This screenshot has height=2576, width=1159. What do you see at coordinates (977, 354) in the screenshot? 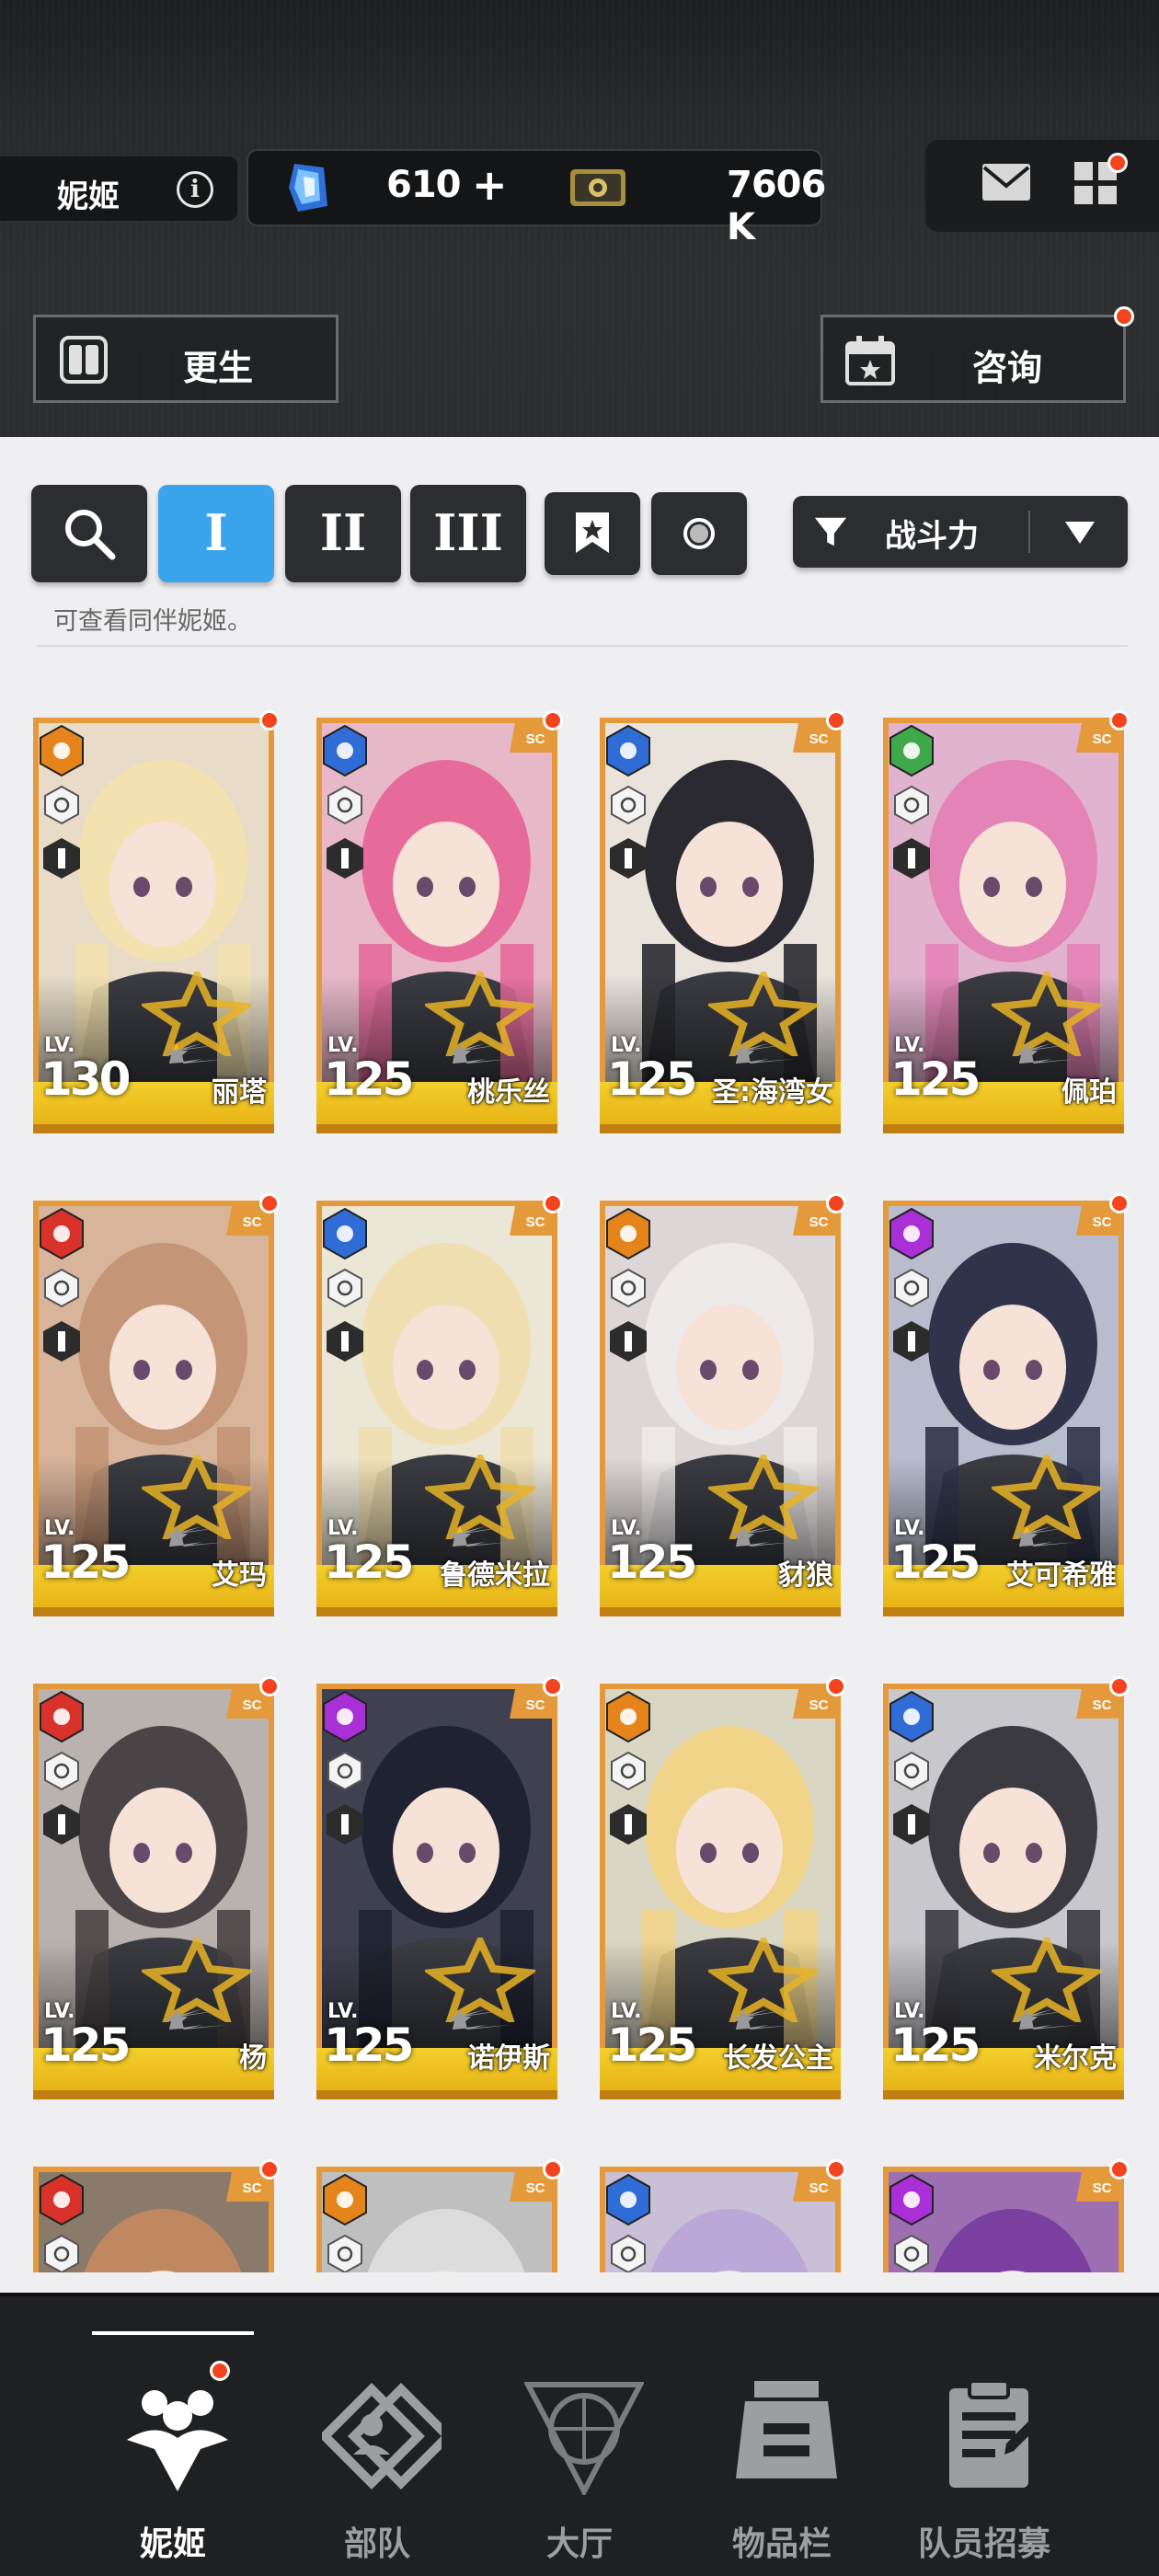
I see `consult-button: 咨询` at bounding box center [977, 354].